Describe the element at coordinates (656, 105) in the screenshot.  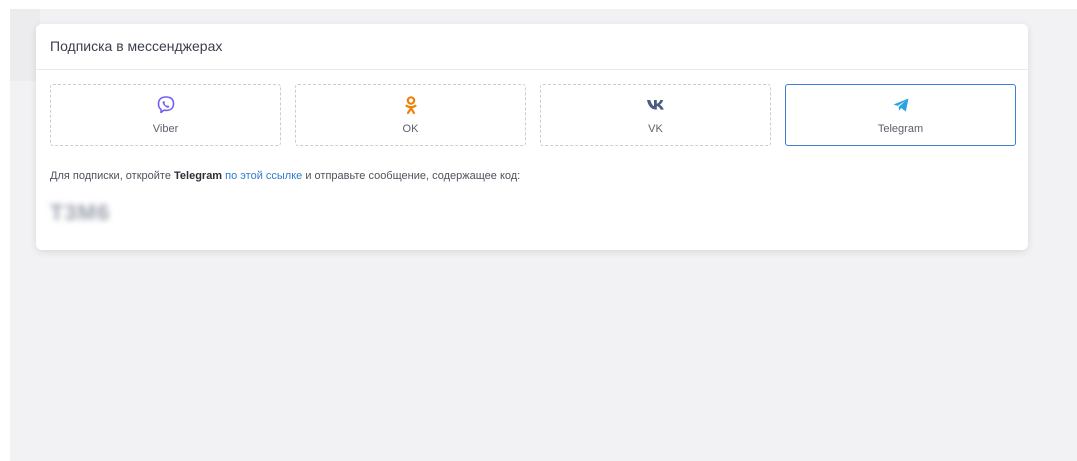
I see `vk-icon` at that location.